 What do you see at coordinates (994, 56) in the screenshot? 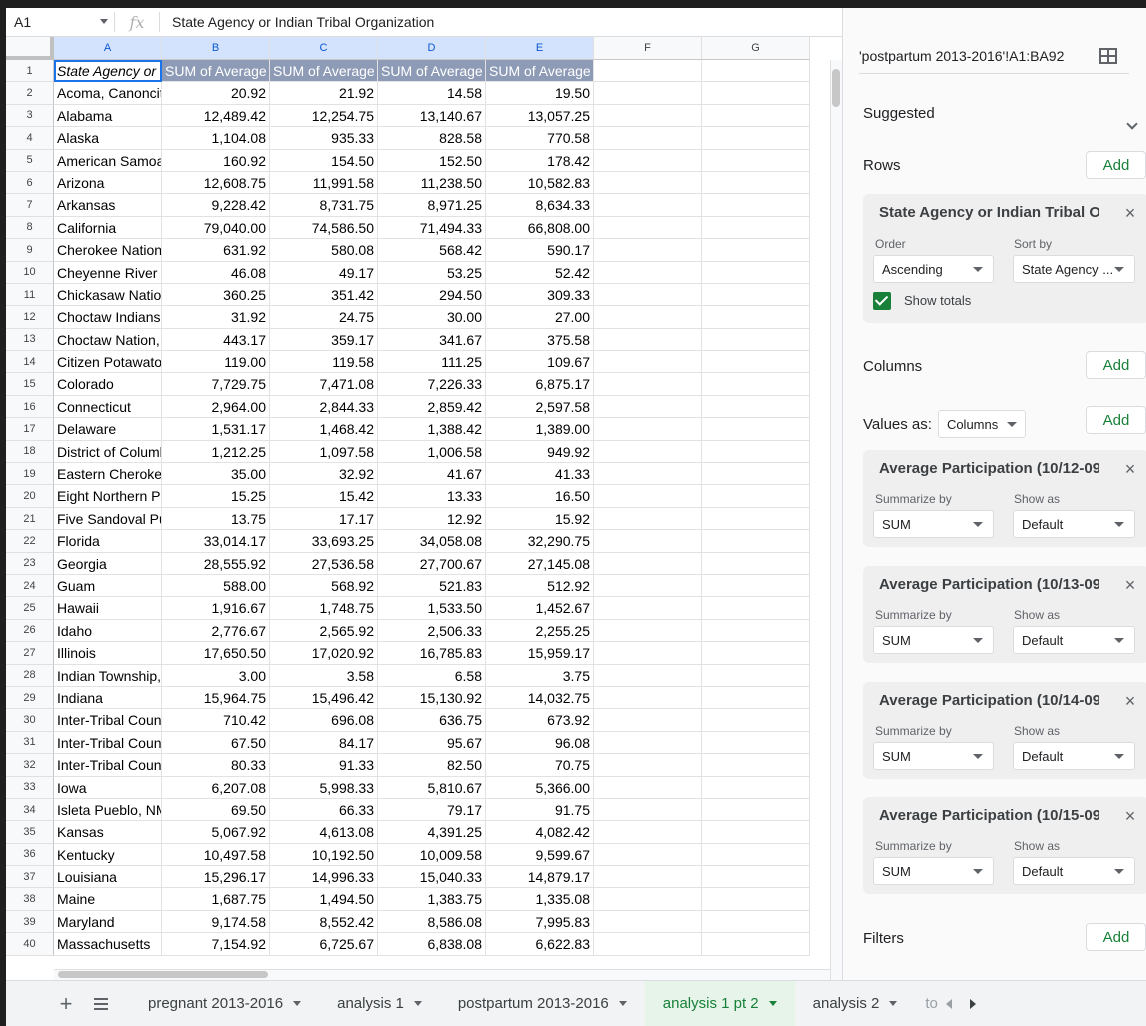
I see `pivot-range-field: 'postpartum 2013-2016'!A1:BA92` at bounding box center [994, 56].